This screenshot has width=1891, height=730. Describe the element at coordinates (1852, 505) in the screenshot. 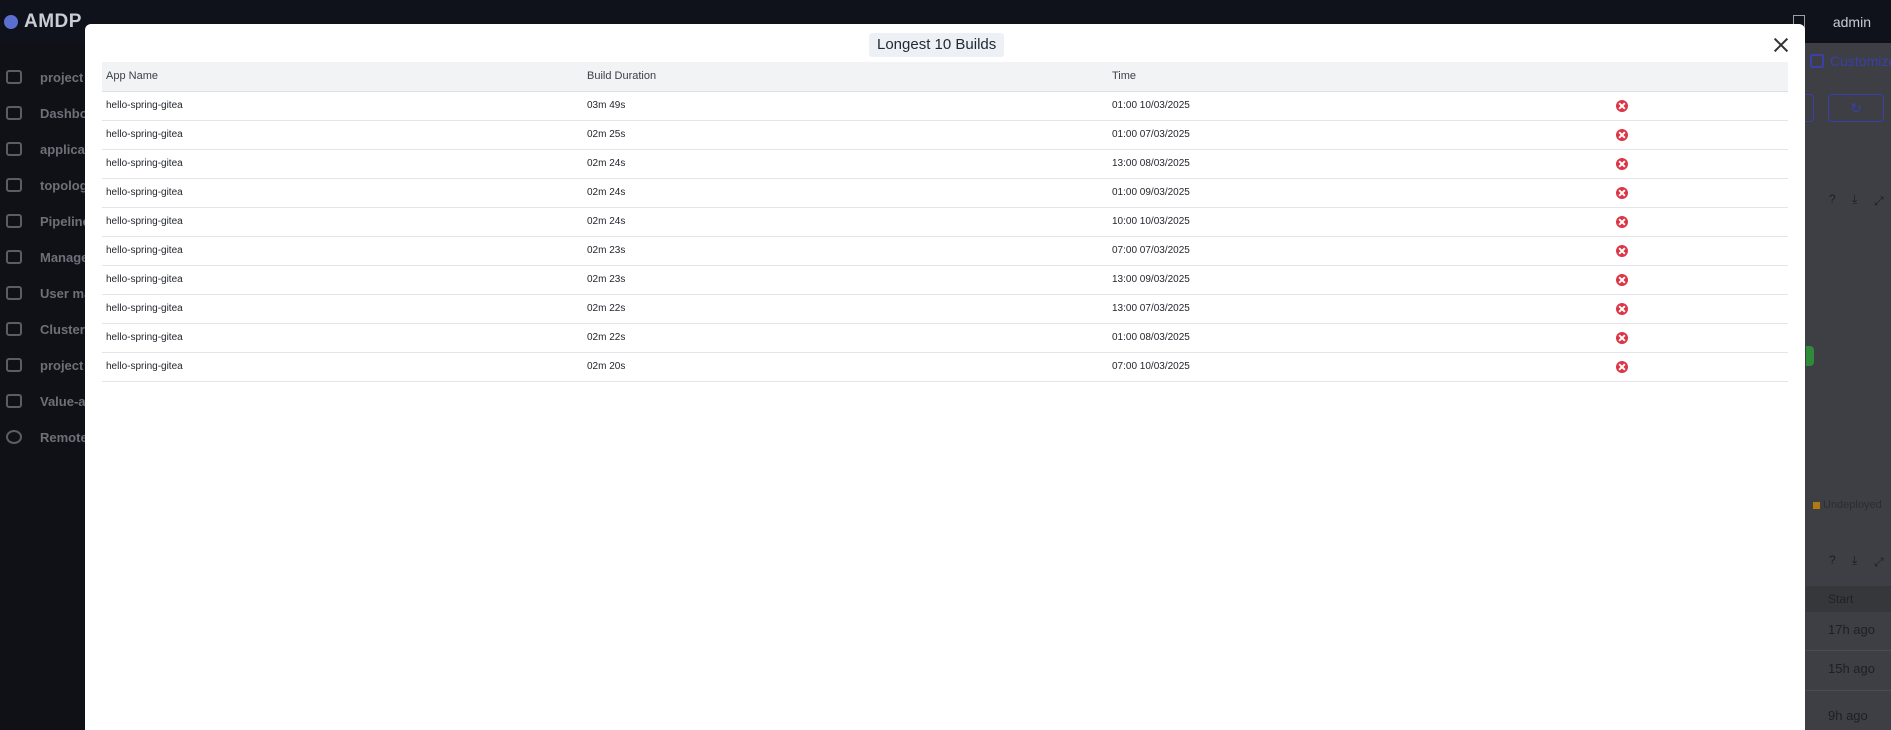

I see `legend-label: Undeployed` at that location.